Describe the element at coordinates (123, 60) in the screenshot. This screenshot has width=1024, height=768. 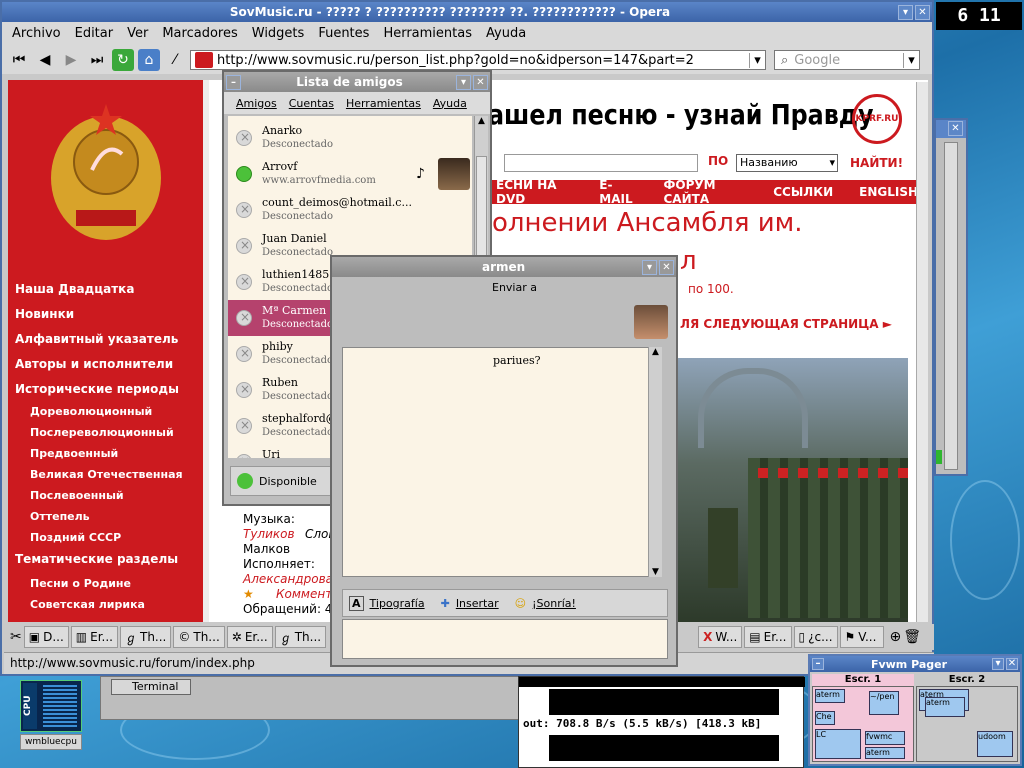
I see `reload-icon: ↻` at that location.